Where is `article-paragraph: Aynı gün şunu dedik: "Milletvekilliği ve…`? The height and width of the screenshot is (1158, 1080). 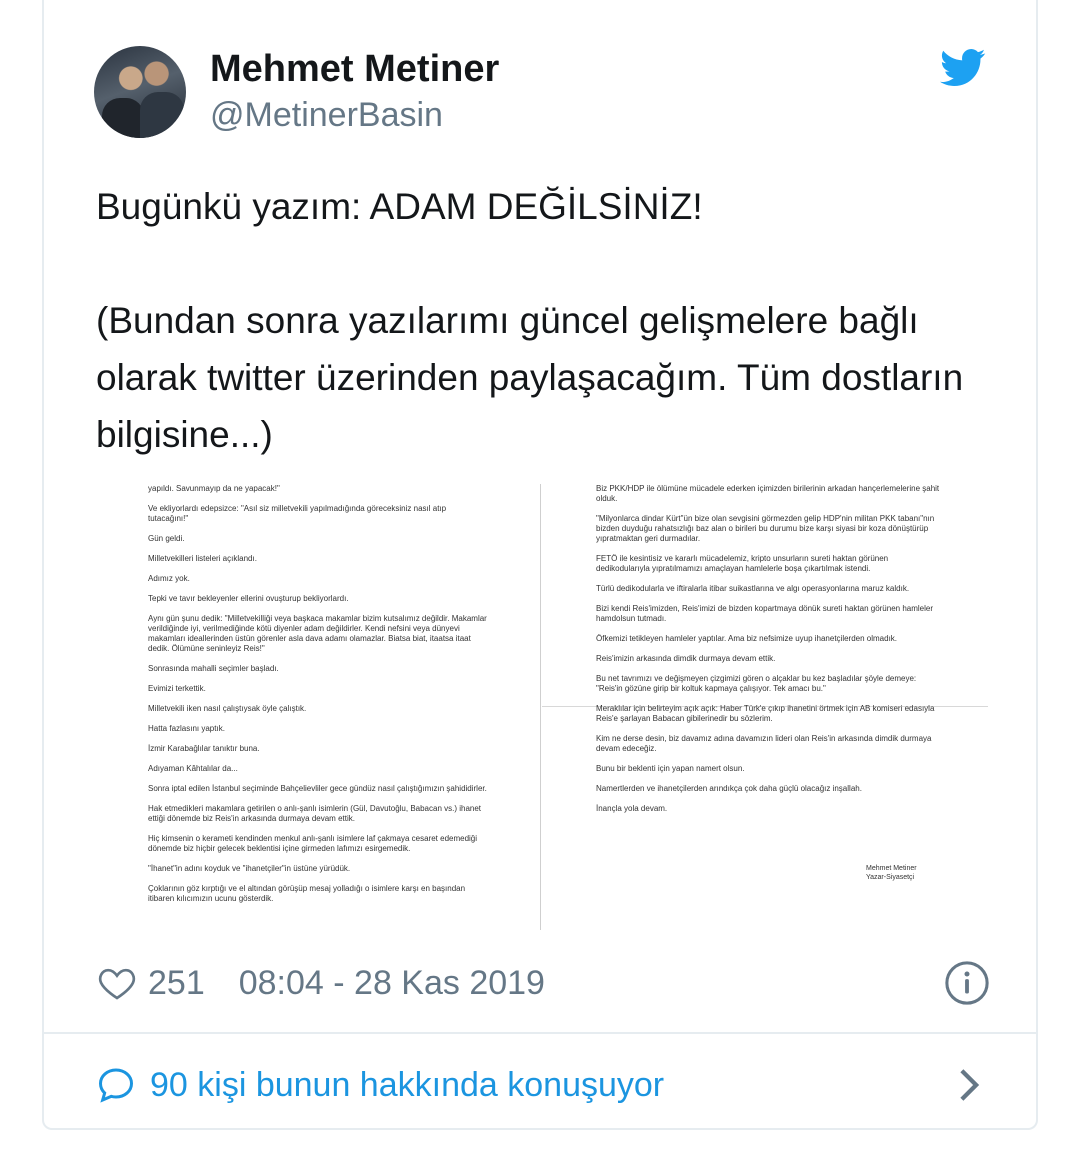 article-paragraph: Aynı gün şunu dedik: "Milletvekilliği ve… is located at coordinates (317, 633).